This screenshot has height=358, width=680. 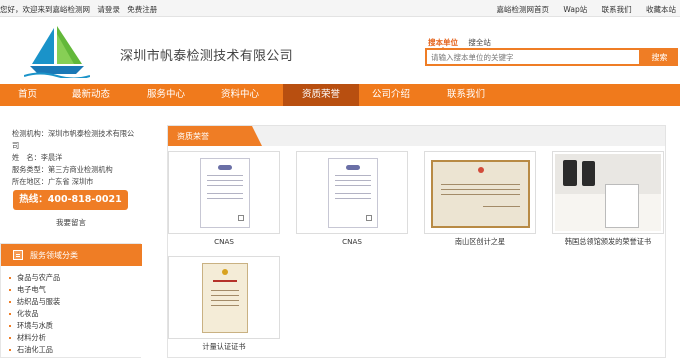 I want to click on certificate-paper, so click(x=622, y=206).